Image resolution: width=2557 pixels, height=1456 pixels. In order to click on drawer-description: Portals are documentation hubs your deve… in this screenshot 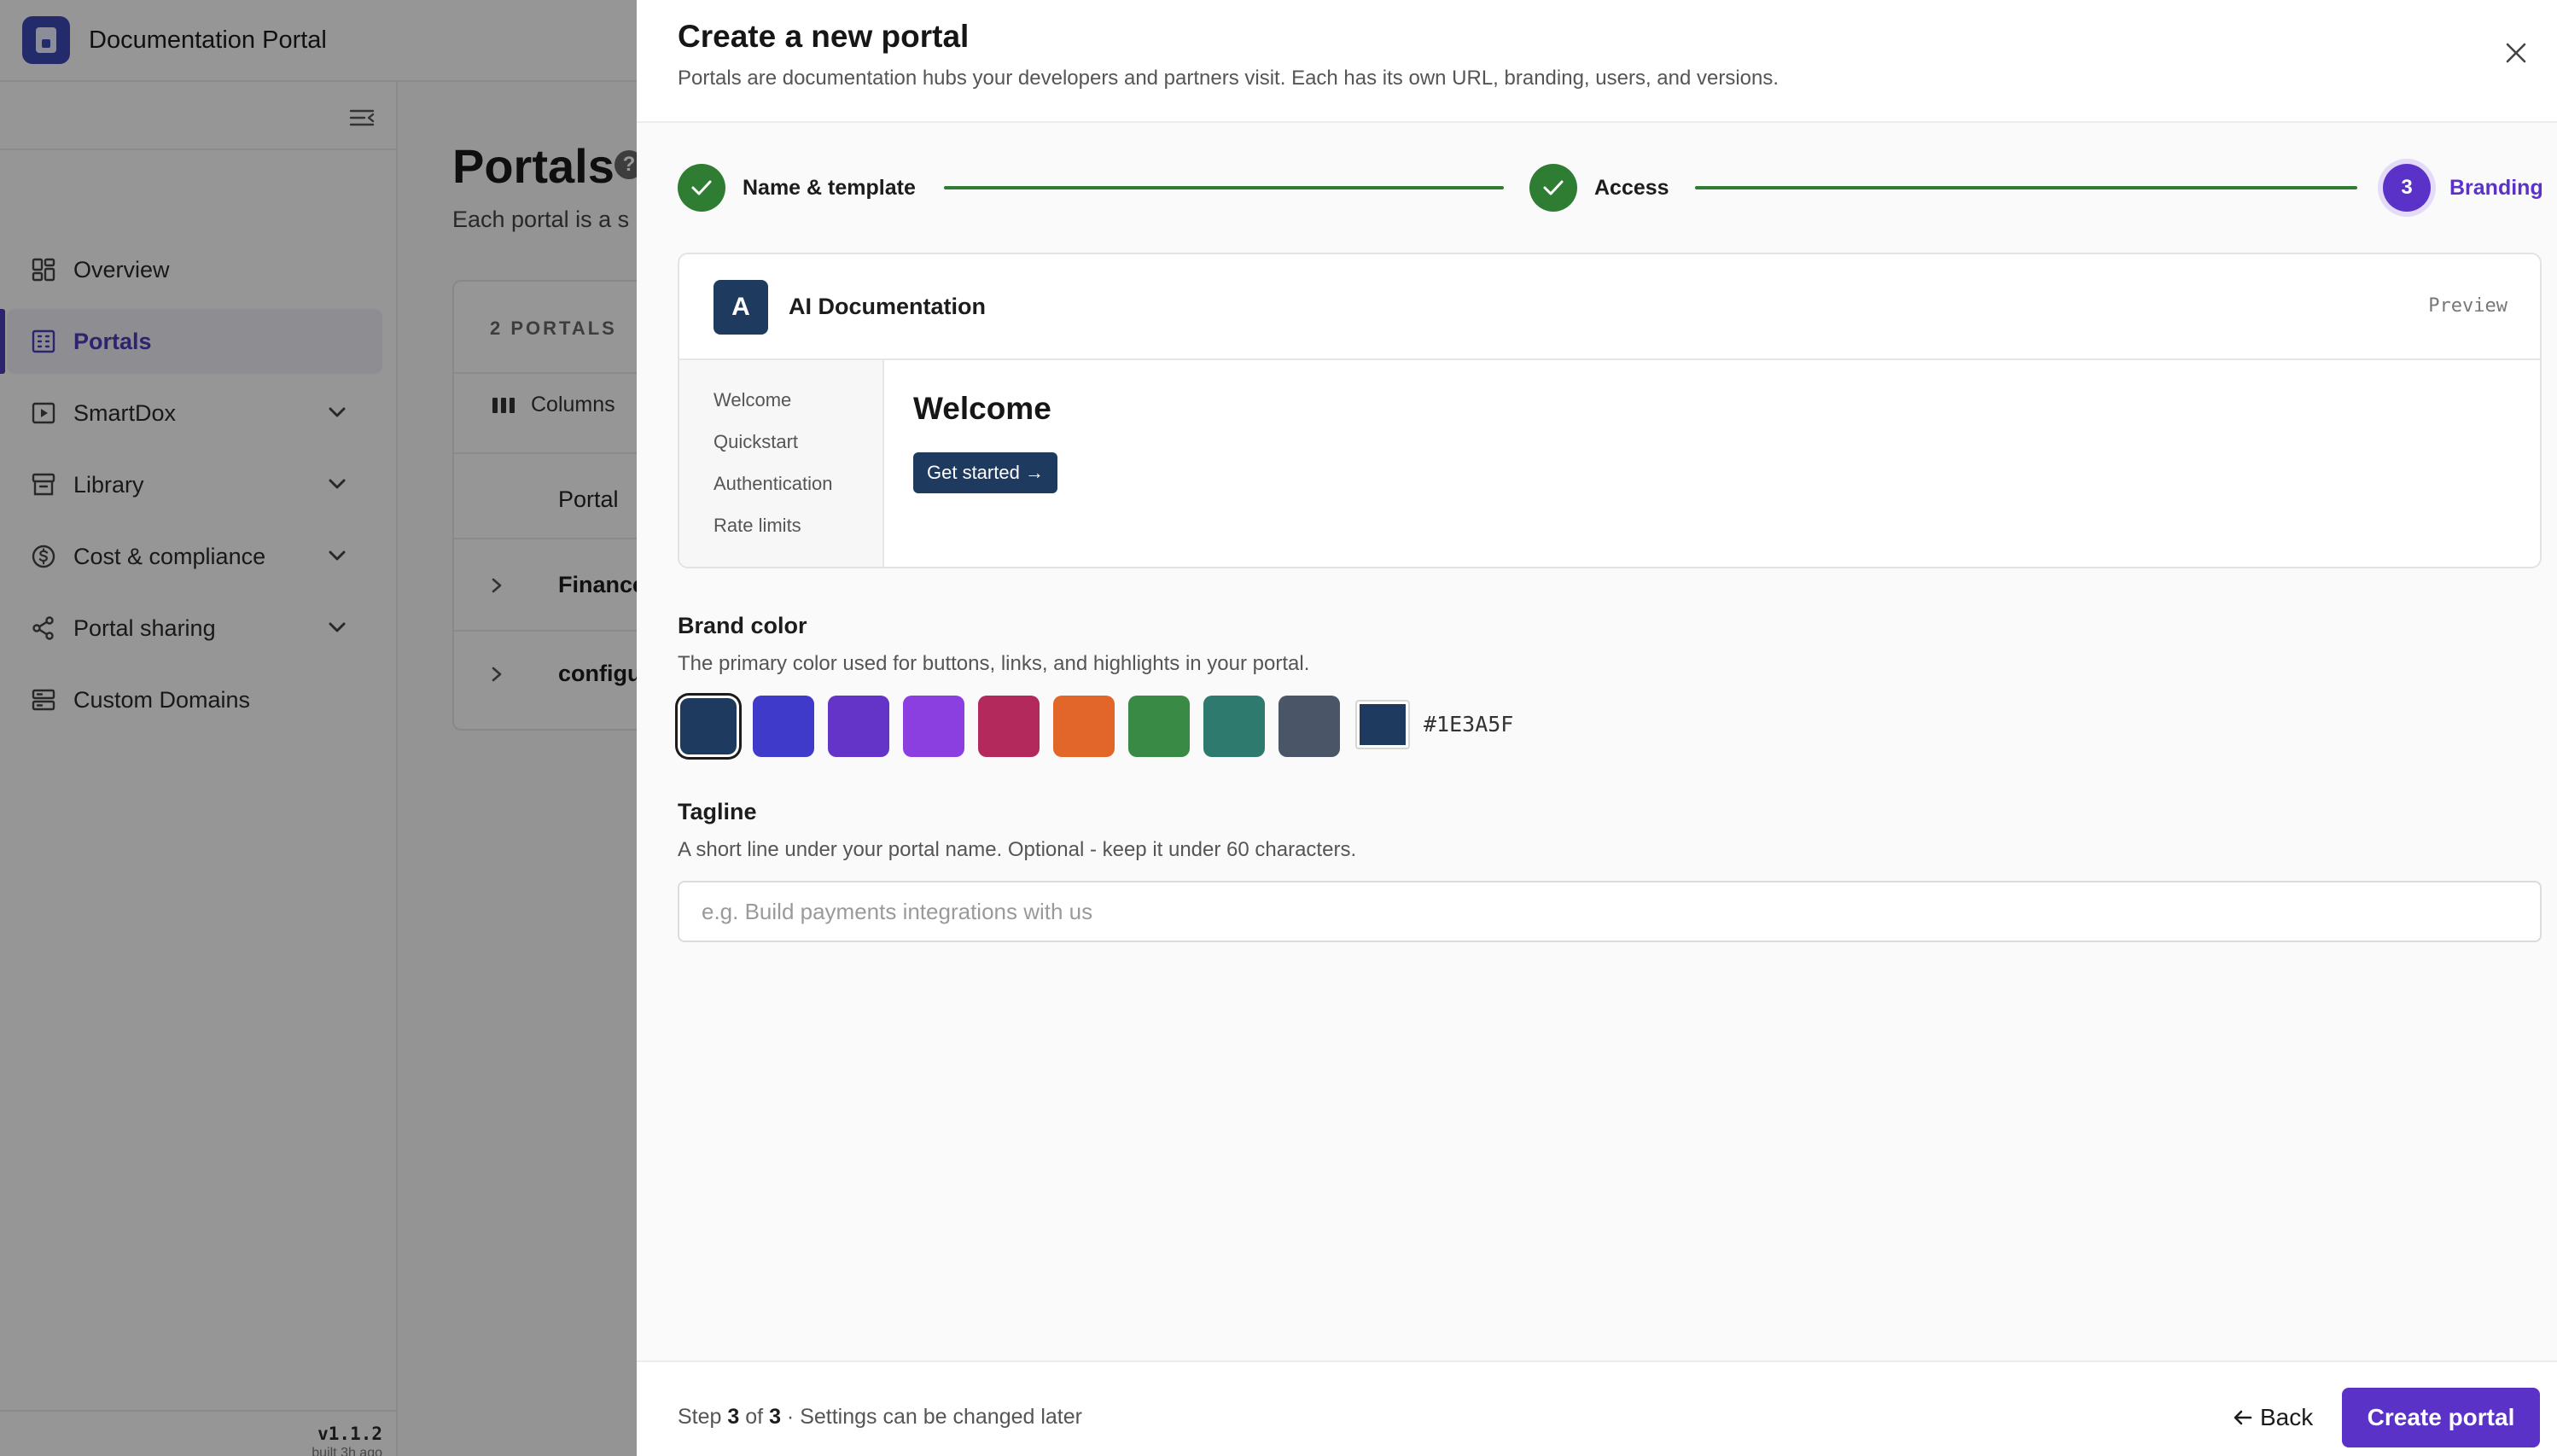, I will do `click(1229, 79)`.